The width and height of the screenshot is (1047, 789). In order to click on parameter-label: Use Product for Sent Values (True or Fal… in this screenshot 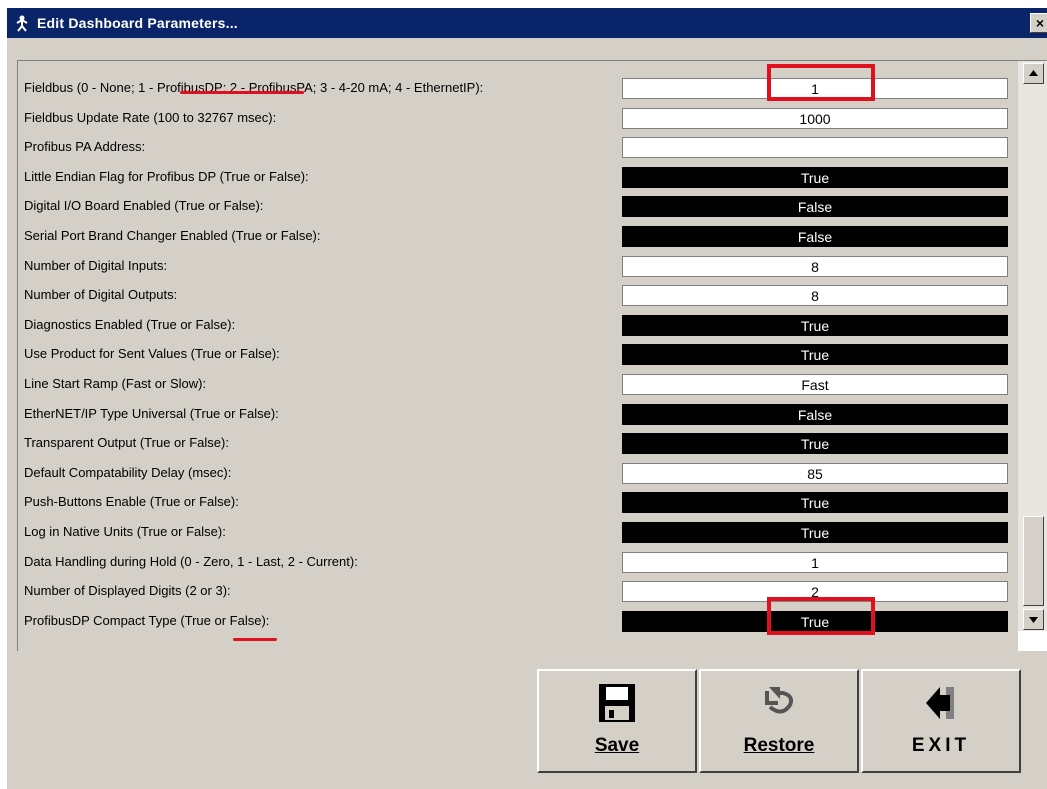, I will do `click(152, 354)`.